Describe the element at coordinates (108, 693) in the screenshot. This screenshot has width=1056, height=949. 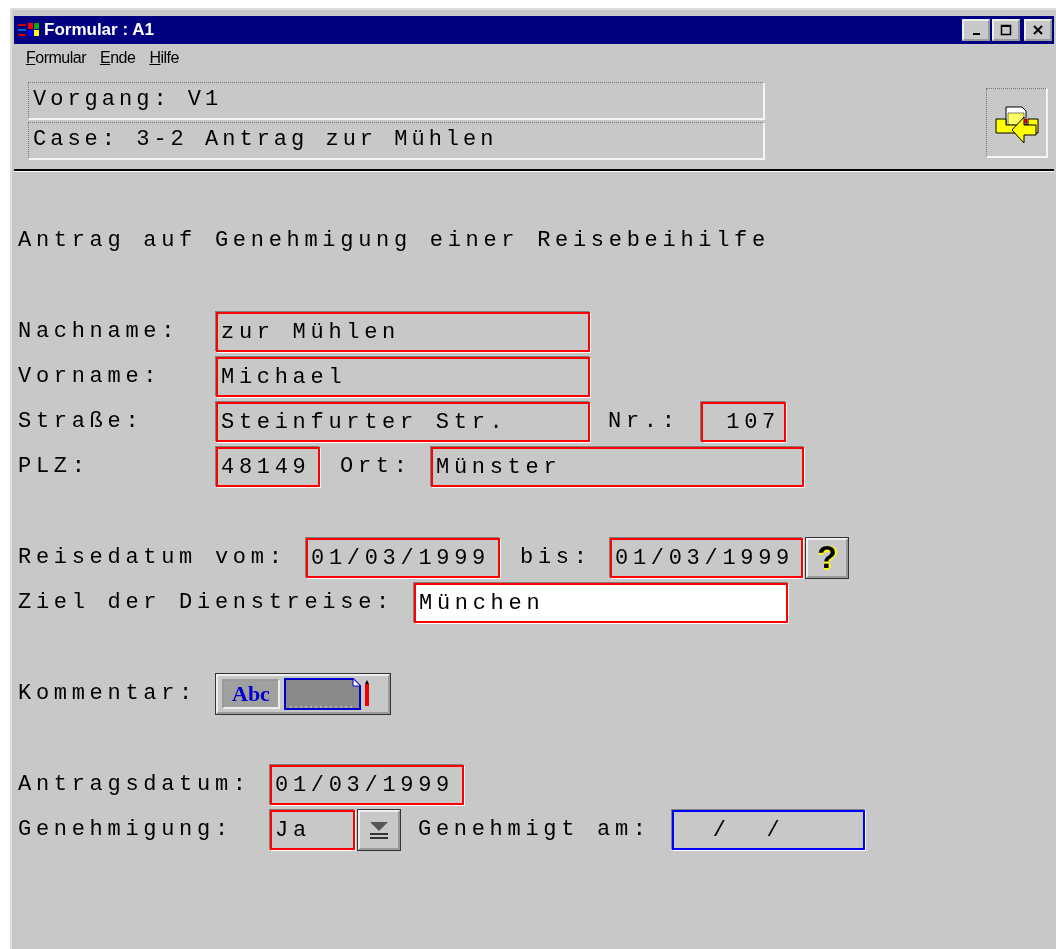
I see `field-label: Kommentar:` at that location.